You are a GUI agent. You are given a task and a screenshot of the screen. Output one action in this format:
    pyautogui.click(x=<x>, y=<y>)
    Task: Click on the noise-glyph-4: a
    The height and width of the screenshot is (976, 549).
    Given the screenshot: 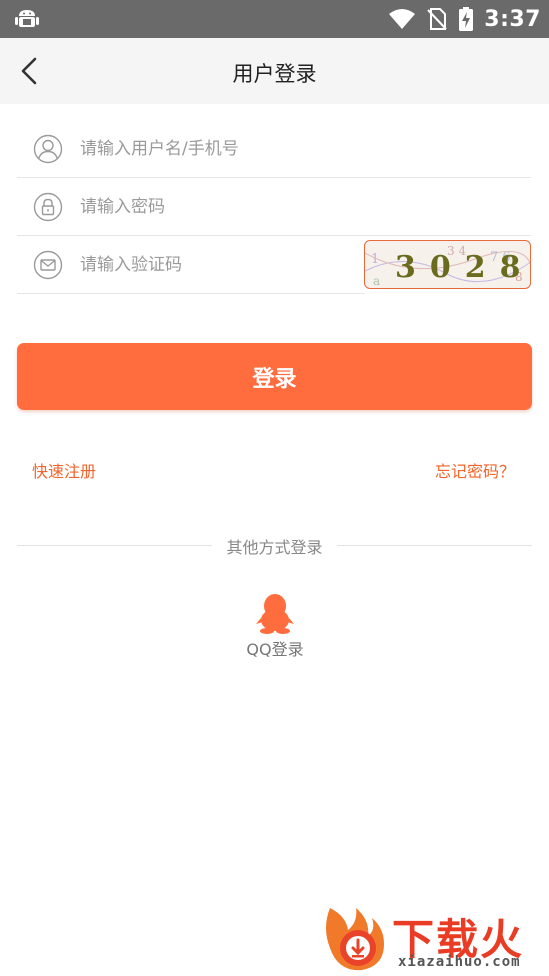 What is the action you would take?
    pyautogui.click(x=376, y=281)
    